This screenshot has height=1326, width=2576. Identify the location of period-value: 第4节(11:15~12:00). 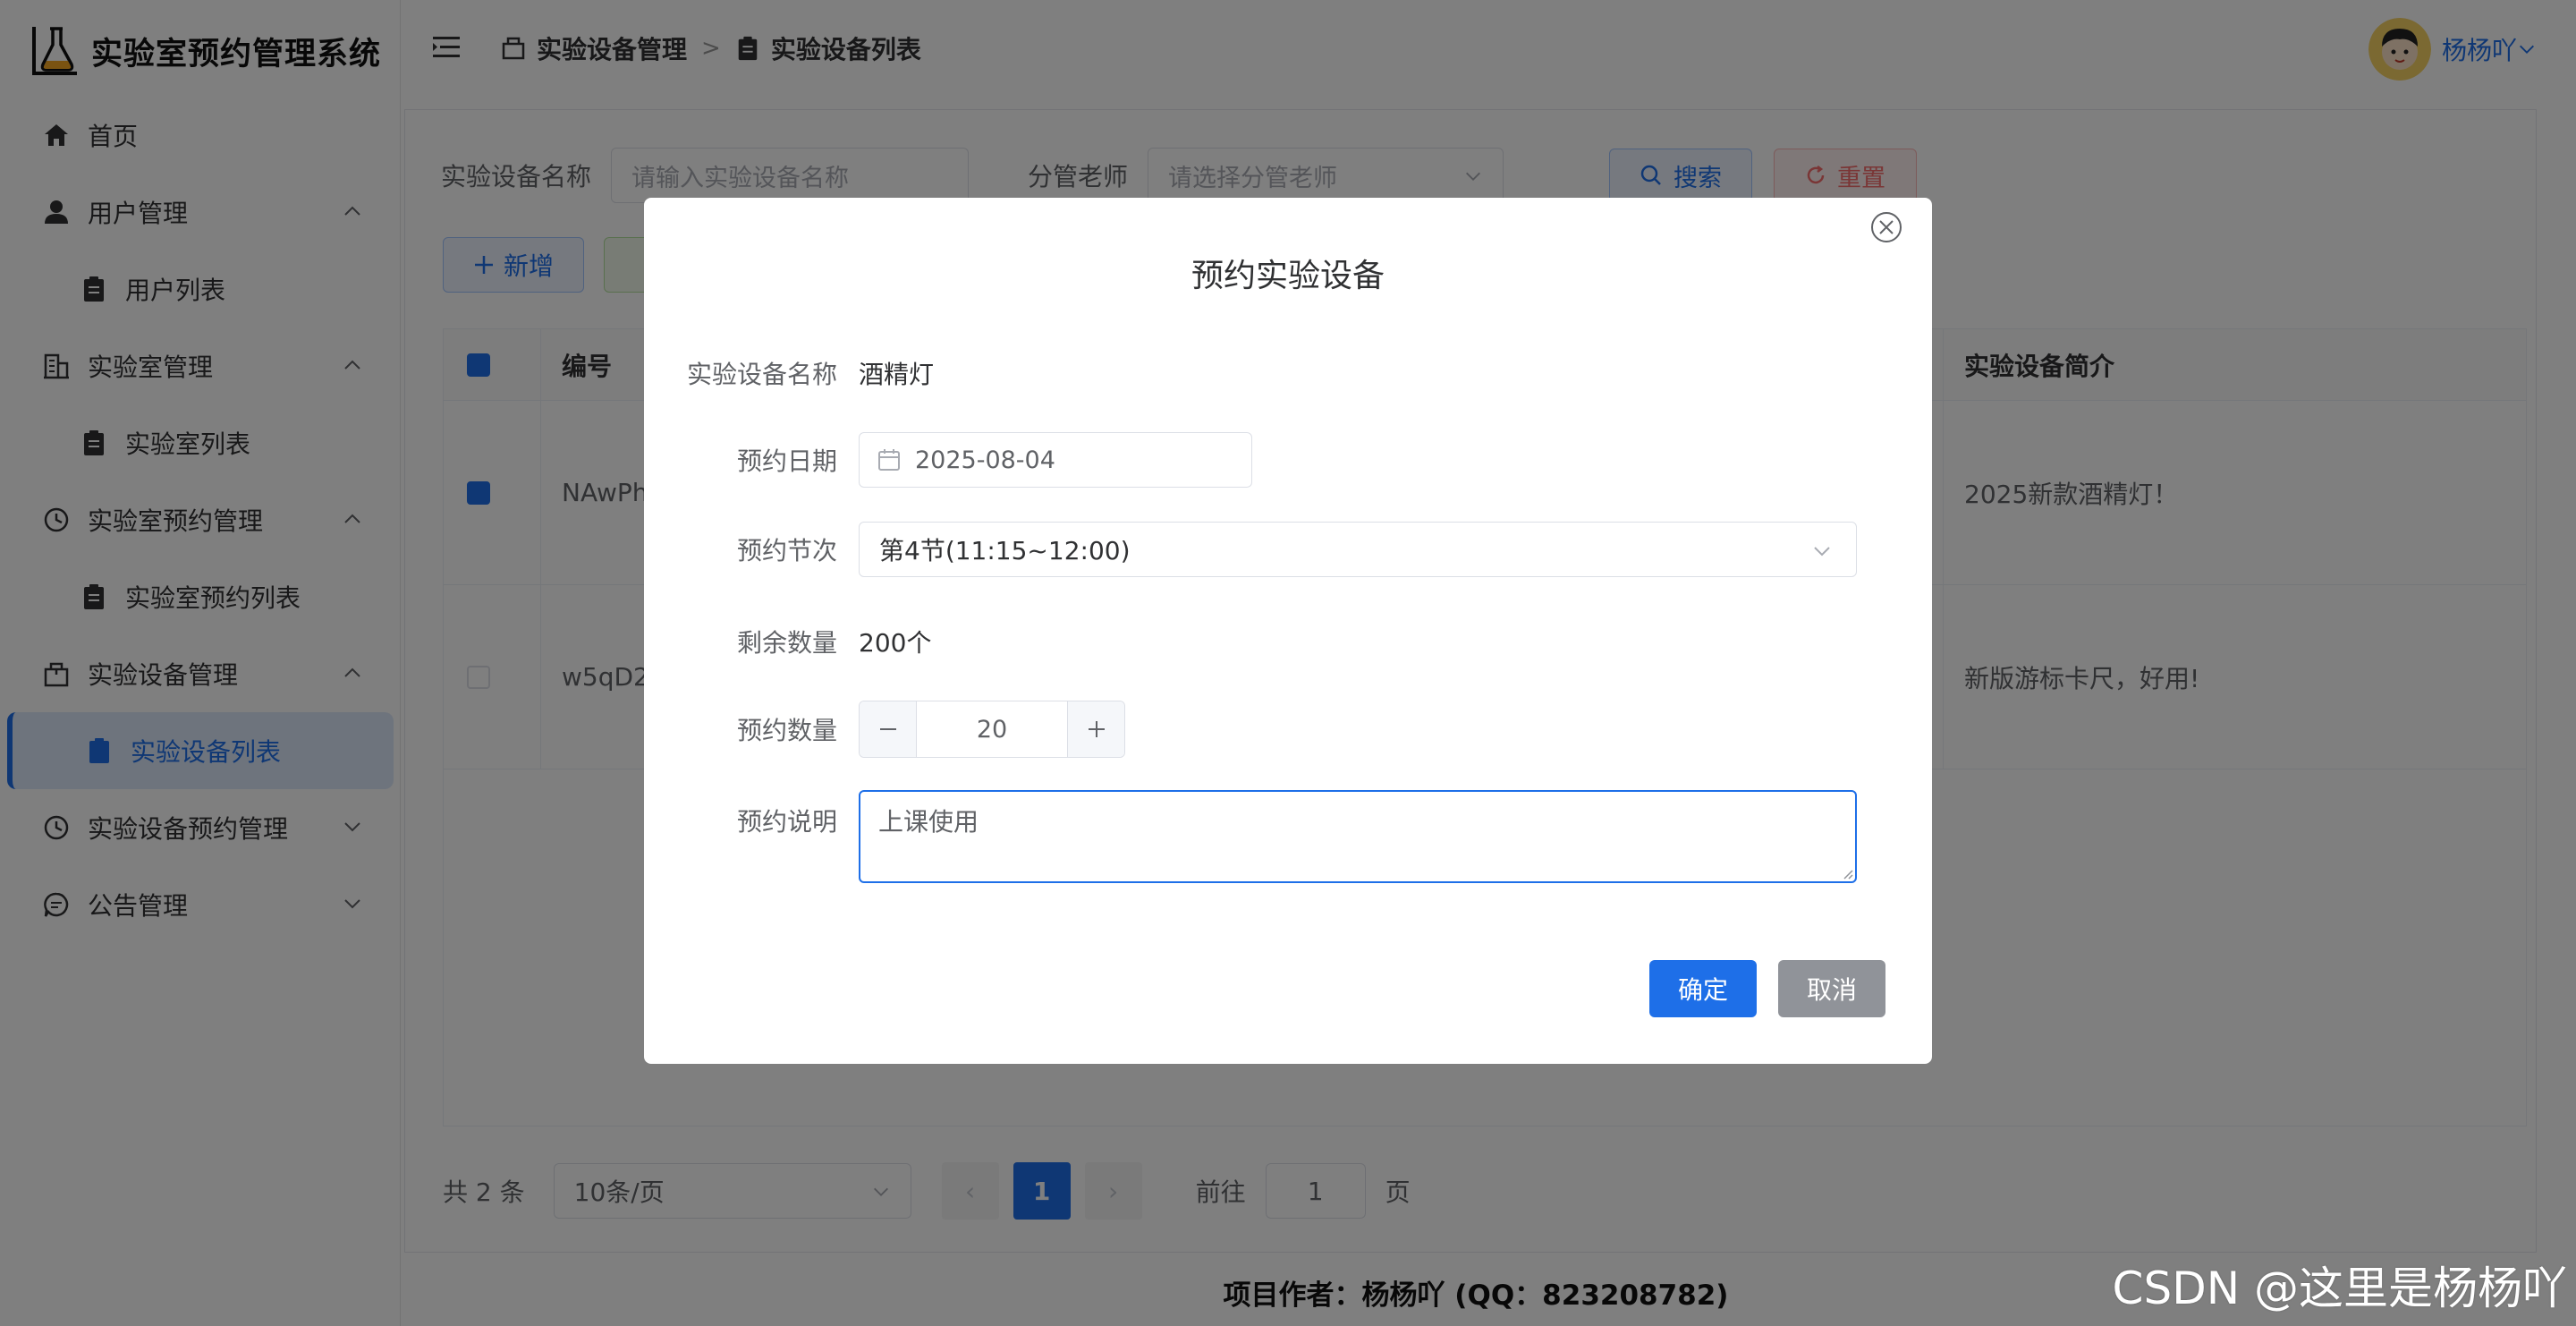
(1005, 550).